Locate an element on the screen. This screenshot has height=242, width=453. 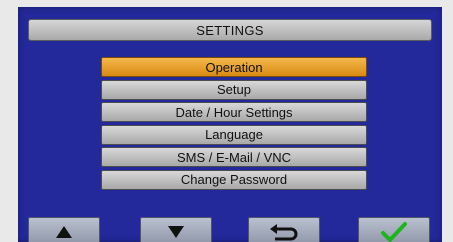
confirm-button is located at coordinates (394, 229).